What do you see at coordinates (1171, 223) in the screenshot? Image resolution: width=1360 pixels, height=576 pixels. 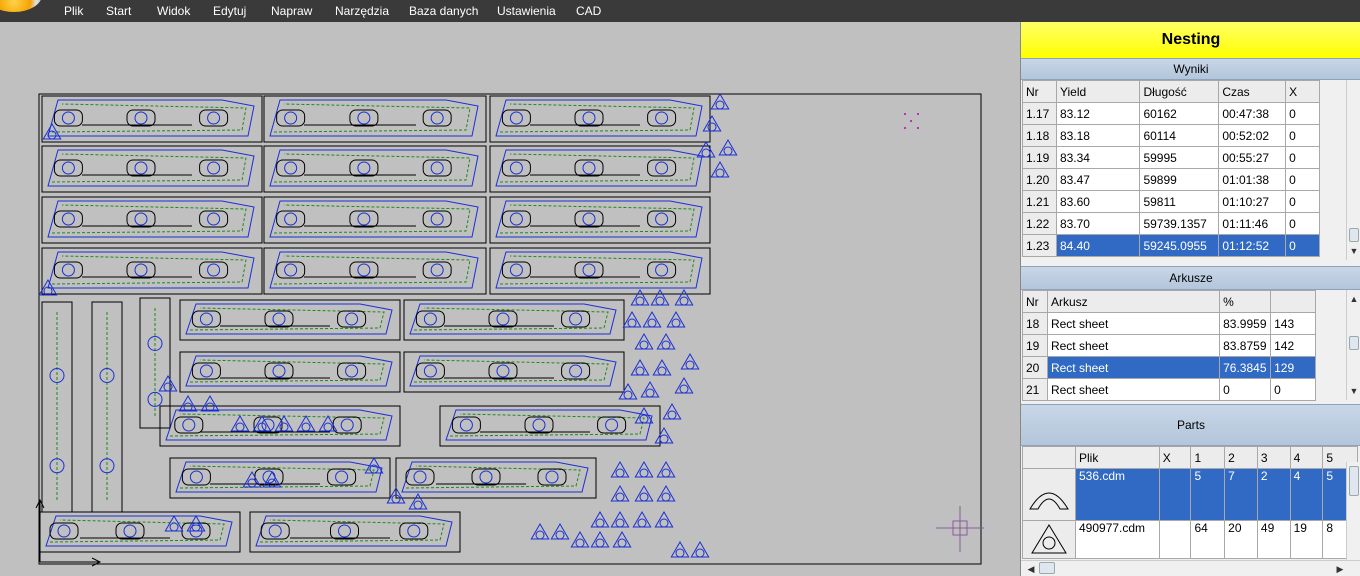 I see `results-row: 1.22 83.70 59739.1357 01:11:46 0` at bounding box center [1171, 223].